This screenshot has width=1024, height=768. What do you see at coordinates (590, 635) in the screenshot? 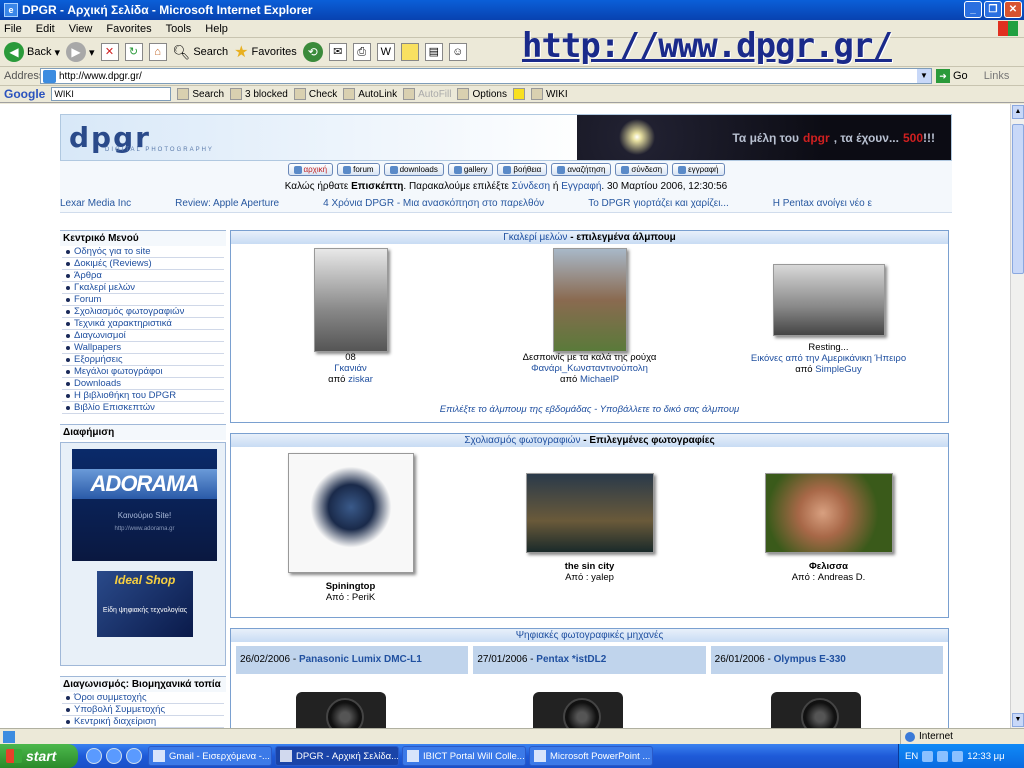
I see `cameras-link: Ψηφιακές φωτογραφικές μηχανές` at bounding box center [590, 635].